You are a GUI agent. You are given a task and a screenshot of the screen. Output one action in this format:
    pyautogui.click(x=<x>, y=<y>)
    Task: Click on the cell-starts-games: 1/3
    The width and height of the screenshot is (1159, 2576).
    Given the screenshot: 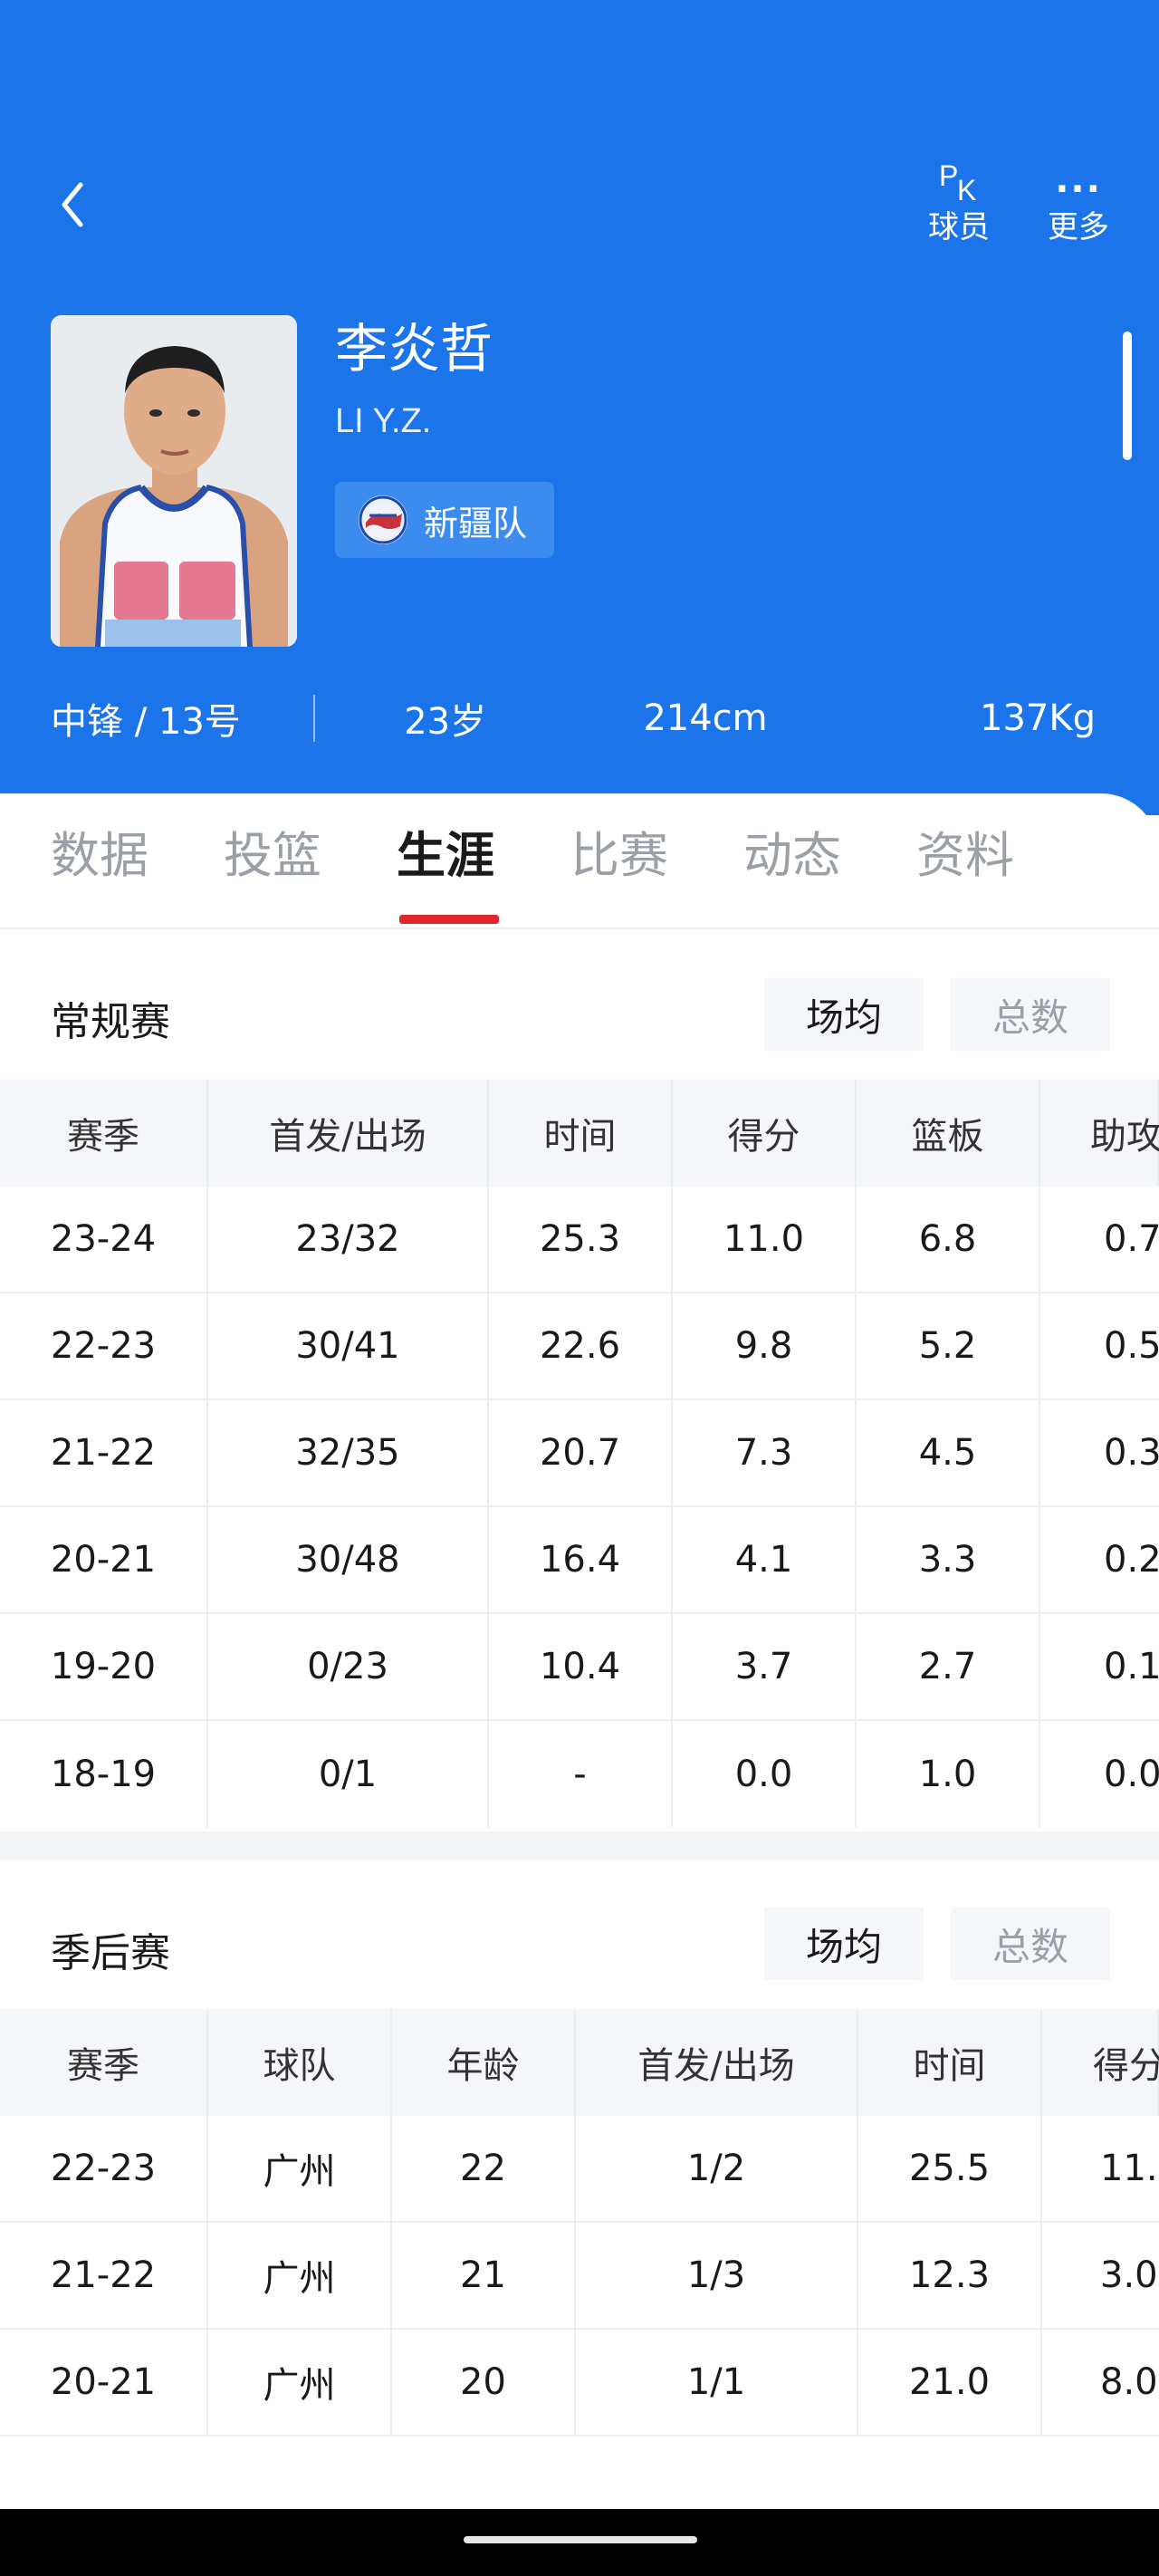 What is the action you would take?
    pyautogui.click(x=717, y=2275)
    